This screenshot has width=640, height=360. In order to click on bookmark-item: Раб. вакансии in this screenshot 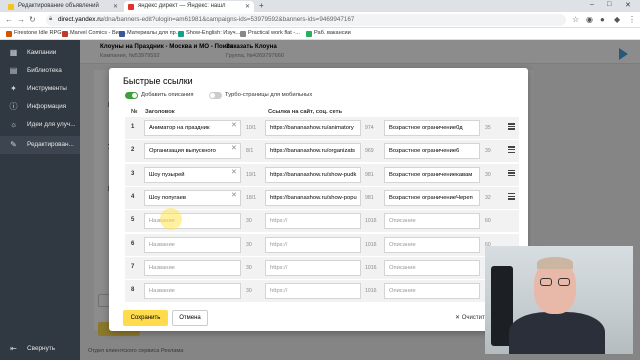, I will do `click(328, 33)`.